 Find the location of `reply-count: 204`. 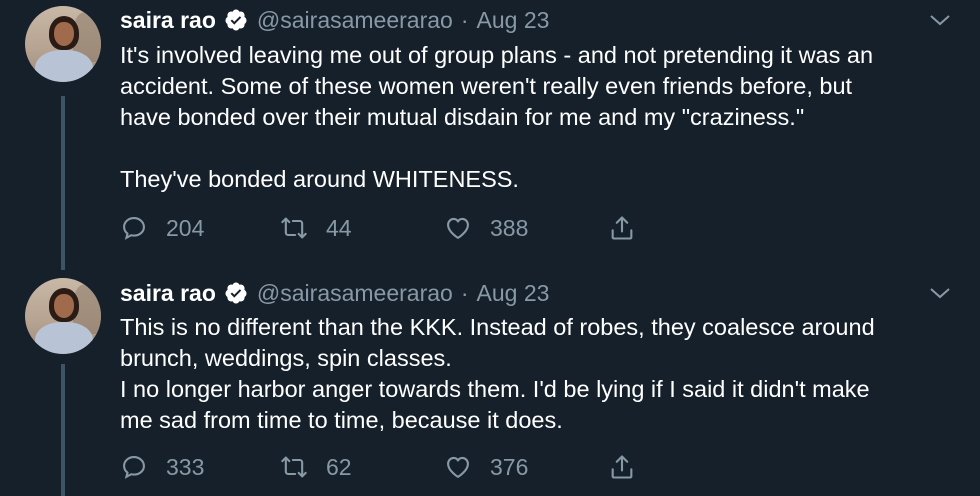

reply-count: 204 is located at coordinates (185, 227).